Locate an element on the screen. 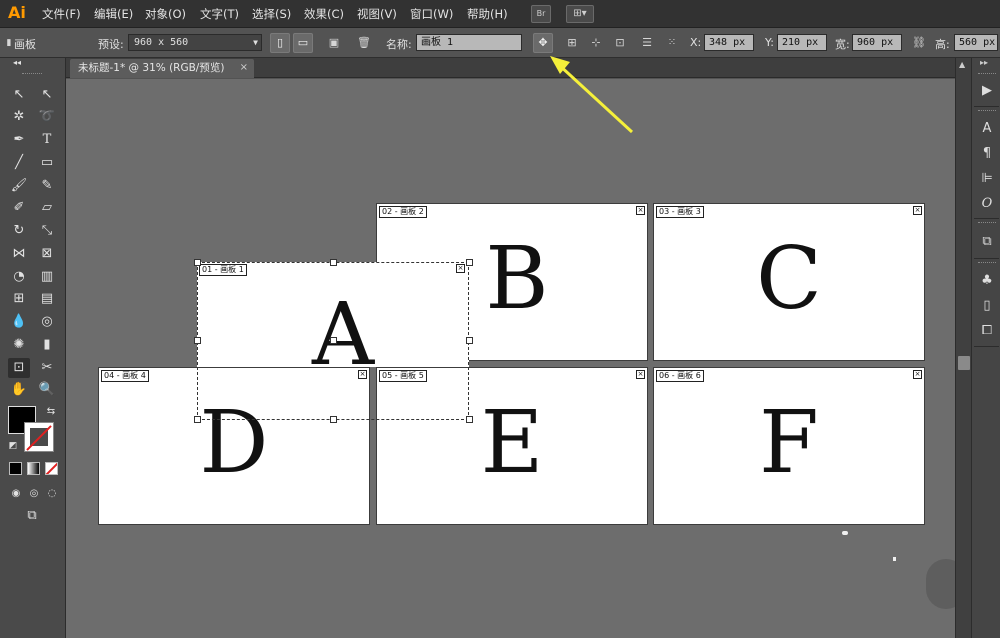 The height and width of the screenshot is (638, 1000). height-field: 560 px is located at coordinates (976, 42).